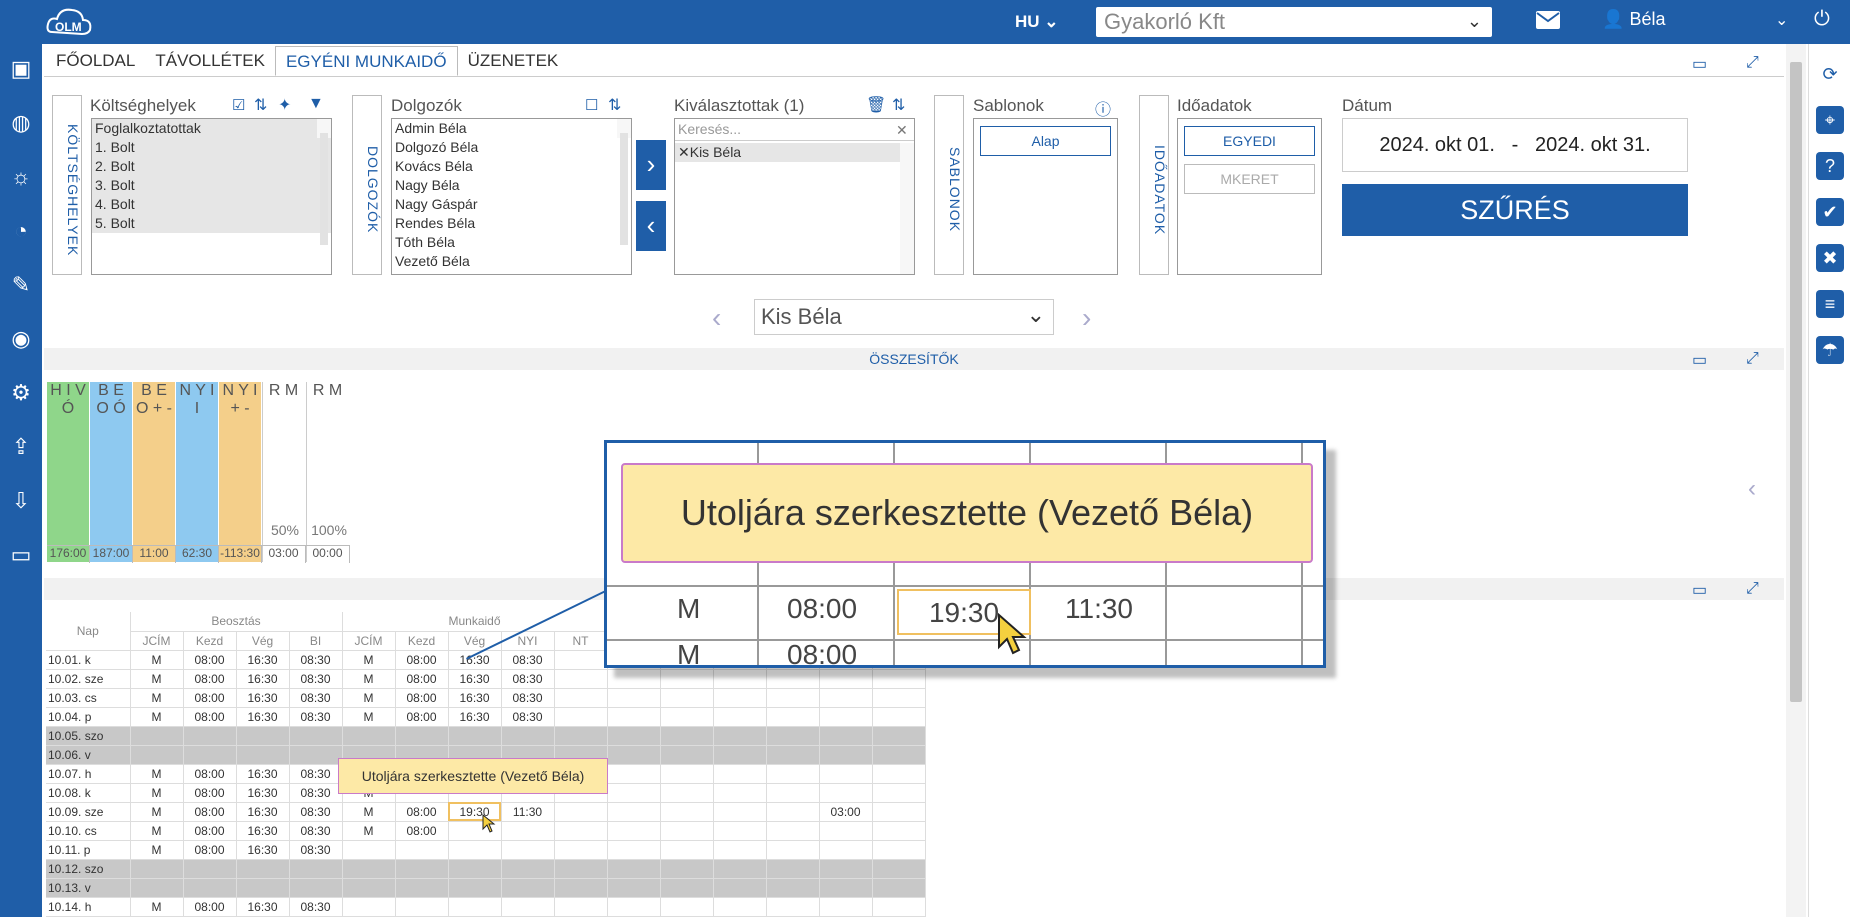 The height and width of the screenshot is (917, 1850). Describe the element at coordinates (21, 69) in the screenshot. I see `save-icon: ▣` at that location.